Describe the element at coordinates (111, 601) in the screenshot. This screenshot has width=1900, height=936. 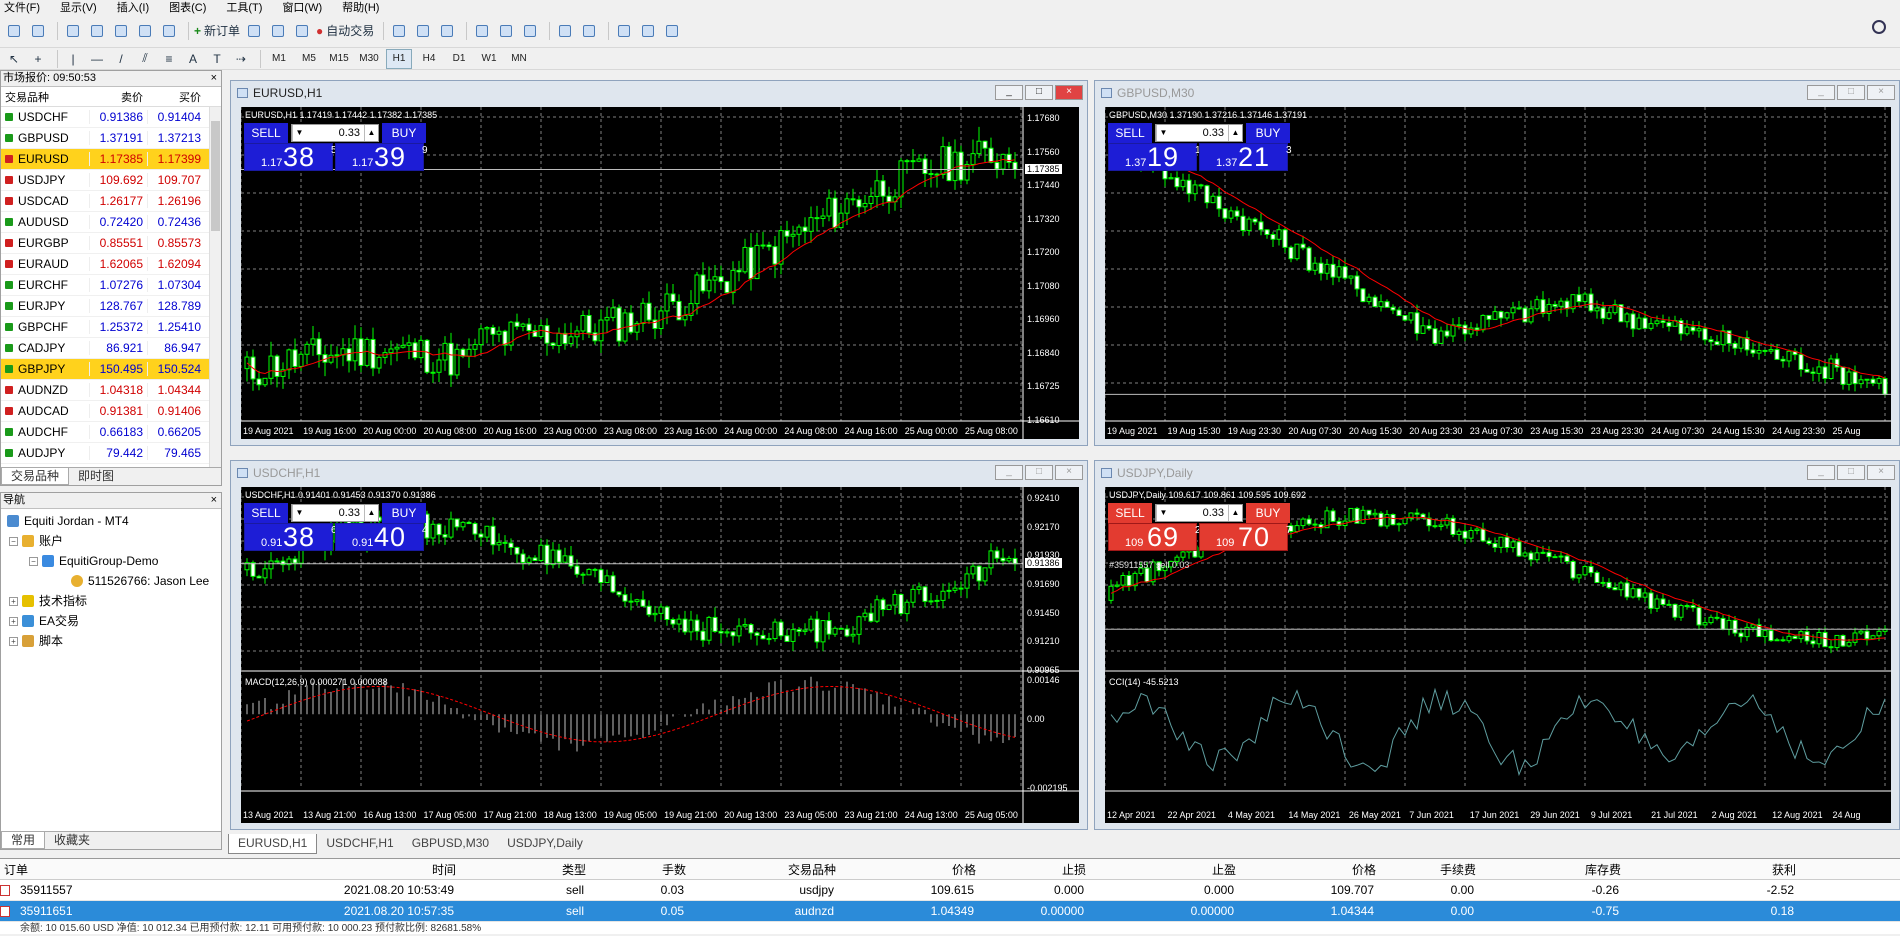
I see `nav-indicators: + 技术指标` at that location.